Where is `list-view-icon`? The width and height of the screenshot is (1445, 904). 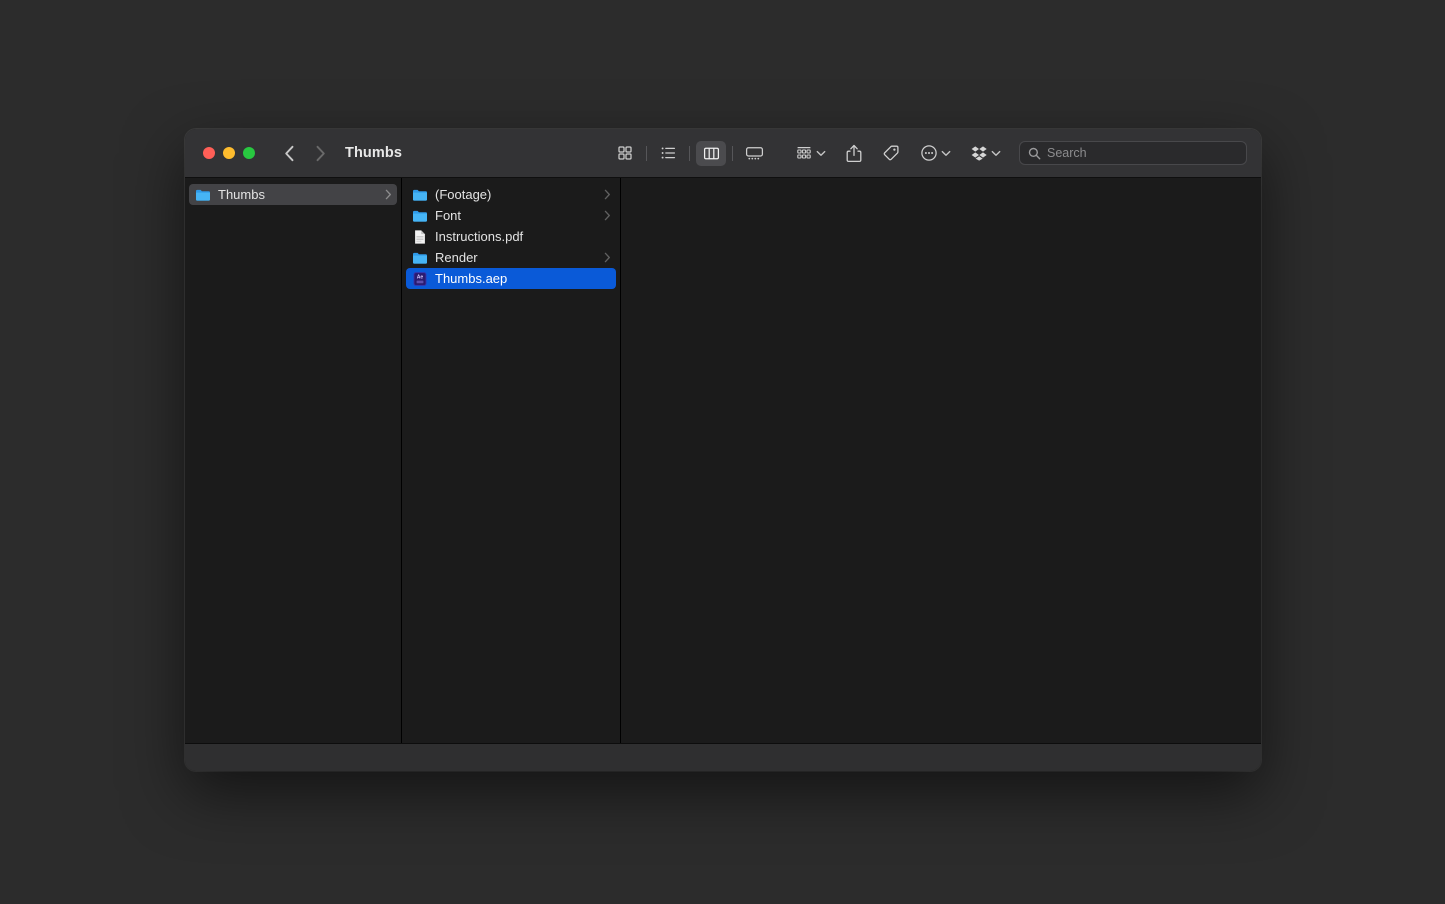
list-view-icon is located at coordinates (668, 153).